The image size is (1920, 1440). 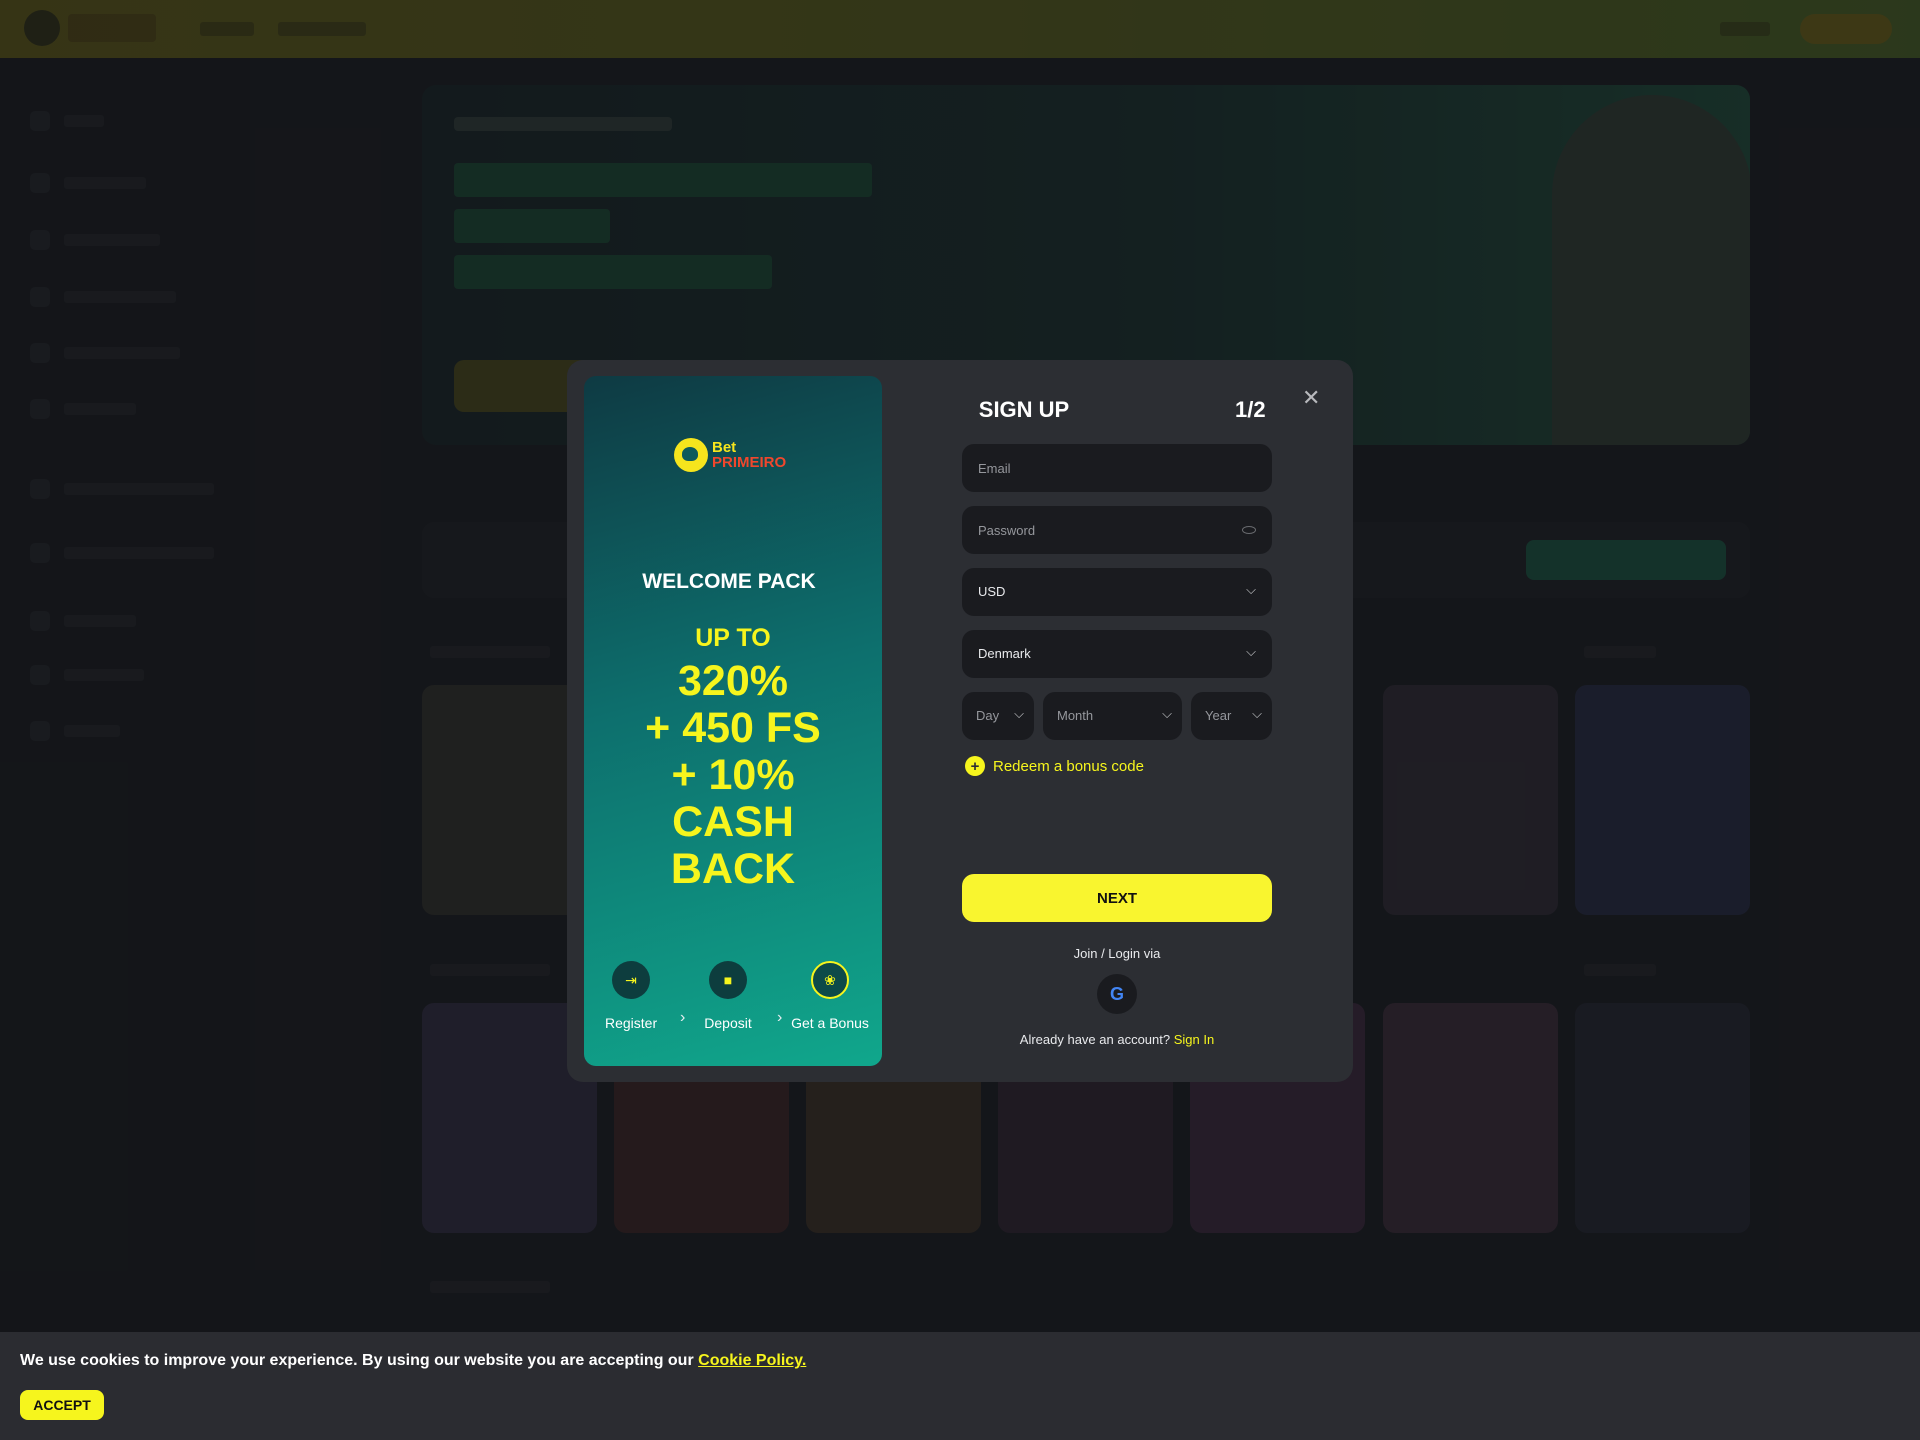 What do you see at coordinates (733, 638) in the screenshot?
I see `offer-prefix: UP TO` at bounding box center [733, 638].